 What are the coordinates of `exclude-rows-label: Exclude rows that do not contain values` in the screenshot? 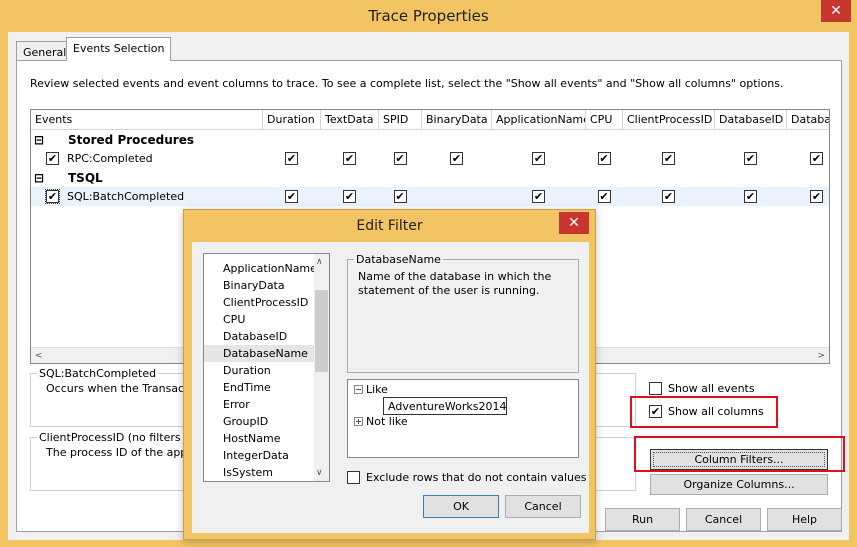 It's located at (476, 477).